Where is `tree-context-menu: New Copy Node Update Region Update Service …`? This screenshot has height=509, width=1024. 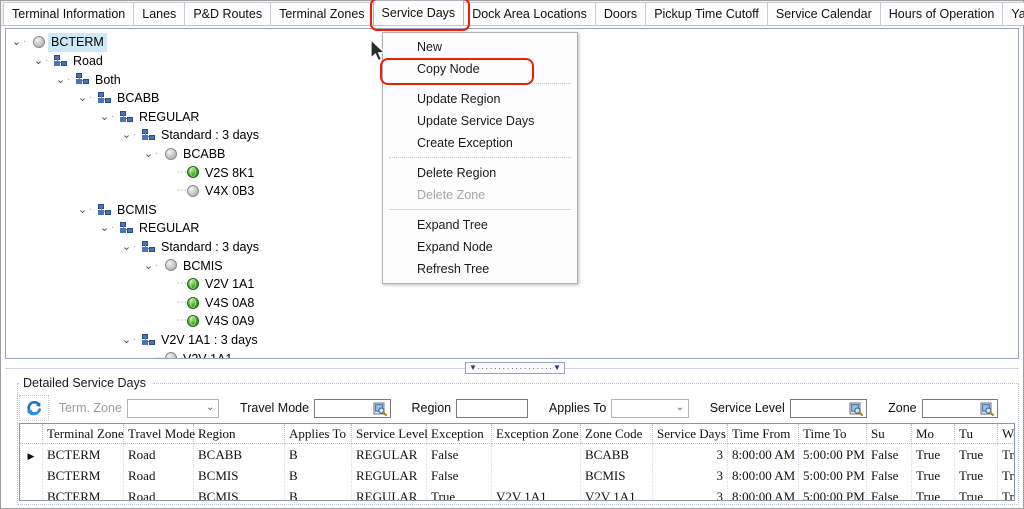
tree-context-menu: New Copy Node Update Region Update Service … is located at coordinates (480, 158).